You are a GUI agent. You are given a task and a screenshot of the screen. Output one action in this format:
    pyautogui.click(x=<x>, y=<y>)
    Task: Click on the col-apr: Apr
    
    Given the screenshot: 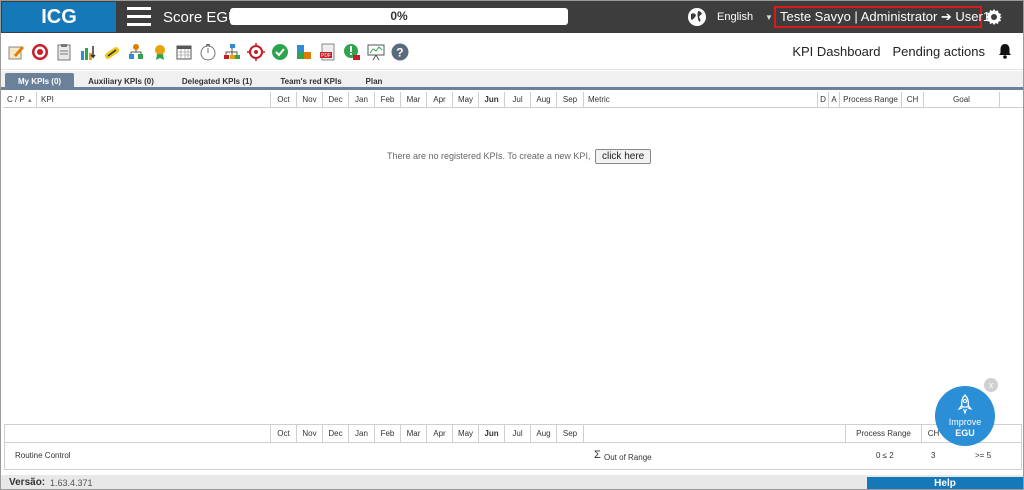 What is the action you would take?
    pyautogui.click(x=440, y=100)
    